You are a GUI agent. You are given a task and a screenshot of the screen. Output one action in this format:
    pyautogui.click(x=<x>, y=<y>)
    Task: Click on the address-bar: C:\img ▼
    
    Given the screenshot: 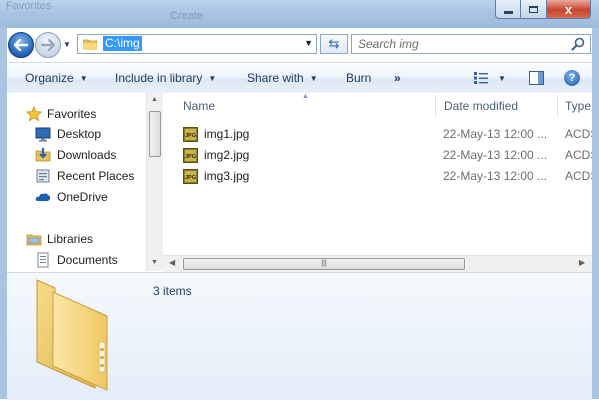 What is the action you would take?
    pyautogui.click(x=197, y=44)
    